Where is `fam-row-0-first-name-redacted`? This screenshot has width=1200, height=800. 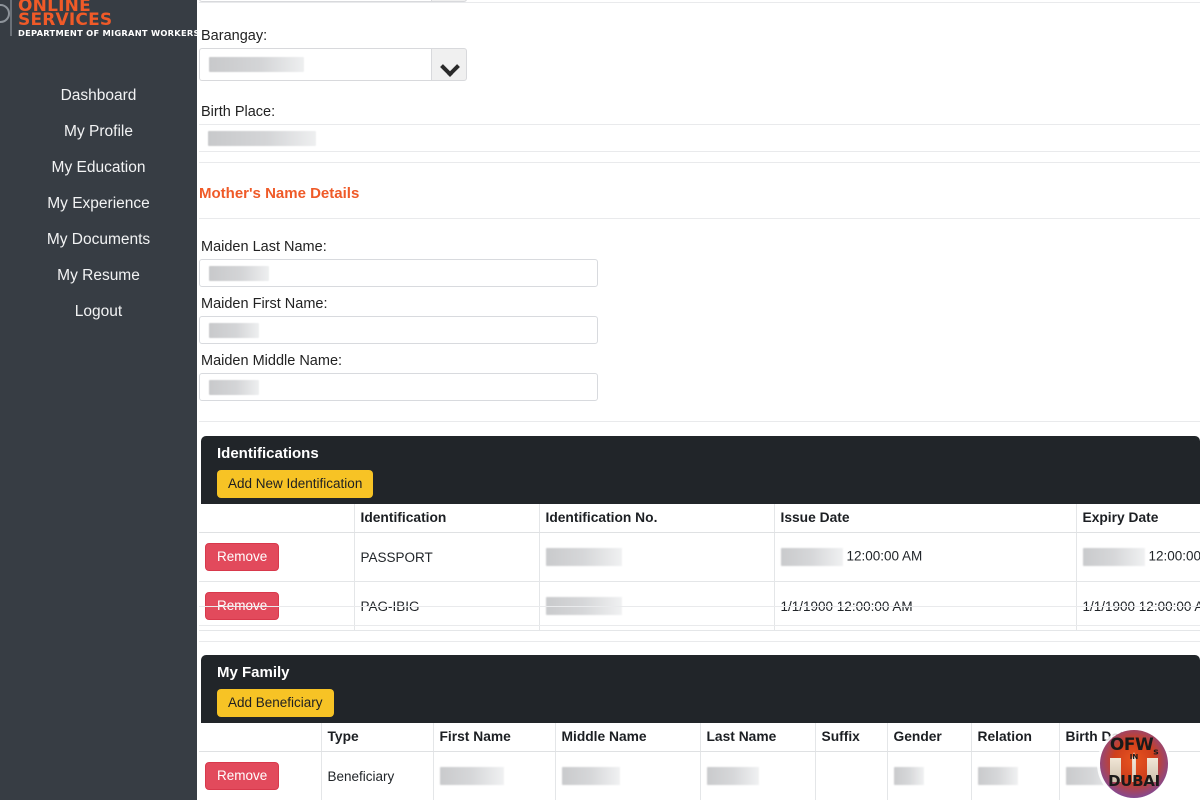
fam-row-0-first-name-redacted is located at coordinates (471, 776).